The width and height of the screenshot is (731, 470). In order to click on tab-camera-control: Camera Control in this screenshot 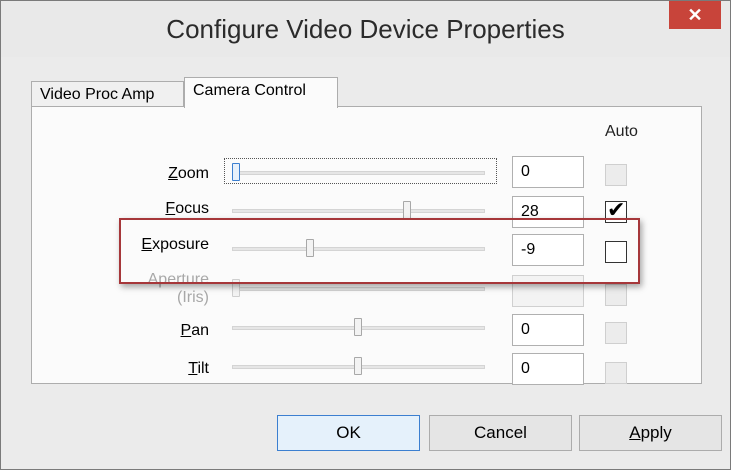, I will do `click(261, 92)`.